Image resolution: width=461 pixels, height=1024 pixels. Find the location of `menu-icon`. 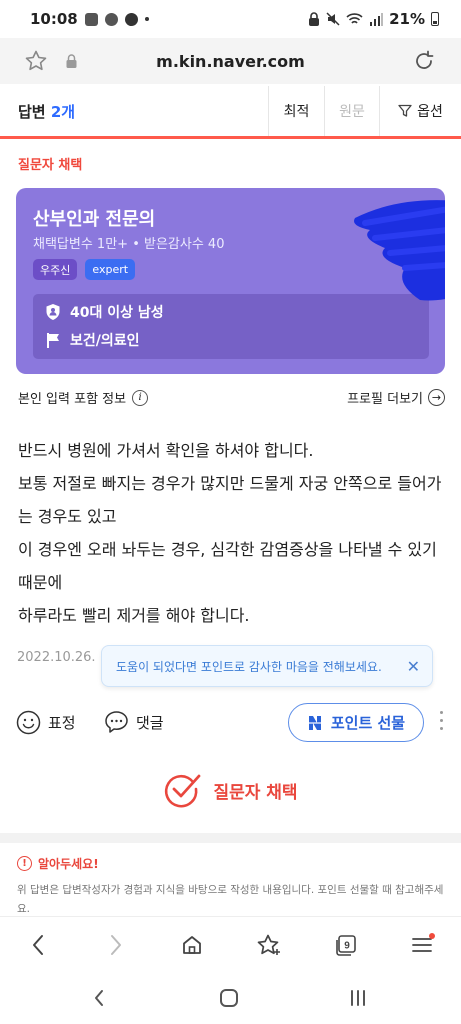

menu-icon is located at coordinates (423, 945).